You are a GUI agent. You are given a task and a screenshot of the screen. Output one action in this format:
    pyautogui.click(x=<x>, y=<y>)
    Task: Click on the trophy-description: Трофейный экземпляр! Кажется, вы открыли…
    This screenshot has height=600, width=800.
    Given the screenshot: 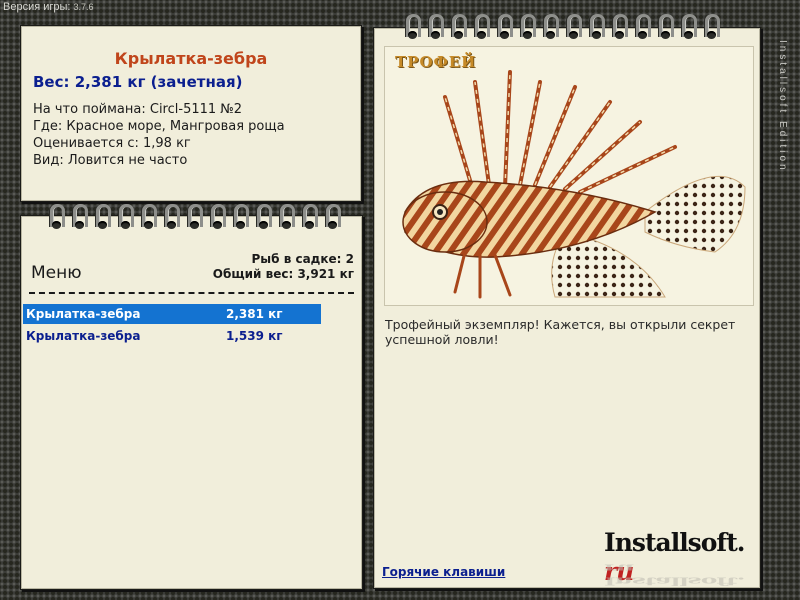 What is the action you would take?
    pyautogui.click(x=560, y=332)
    